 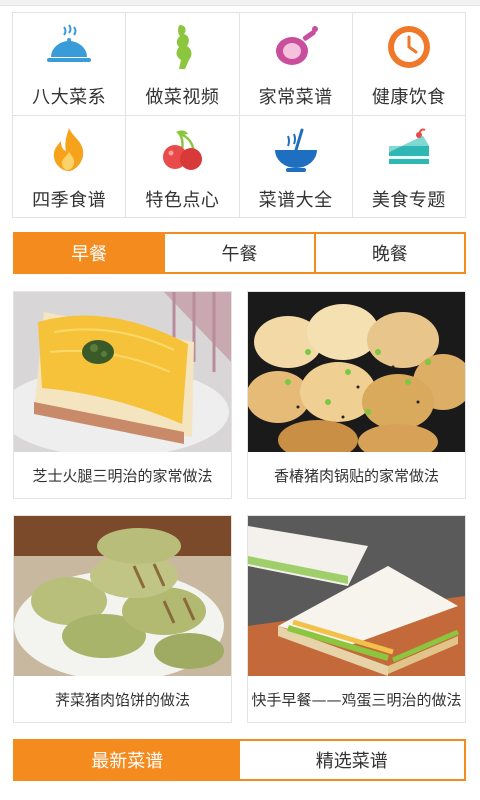 What do you see at coordinates (356, 475) in the screenshot?
I see `recipe-title: 香椿猪肉锅贴的家常做法` at bounding box center [356, 475].